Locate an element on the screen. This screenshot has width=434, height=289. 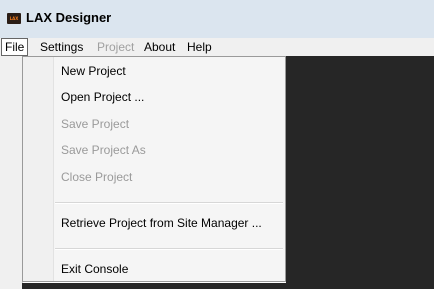
menu-icon-gutter is located at coordinates (38, 169).